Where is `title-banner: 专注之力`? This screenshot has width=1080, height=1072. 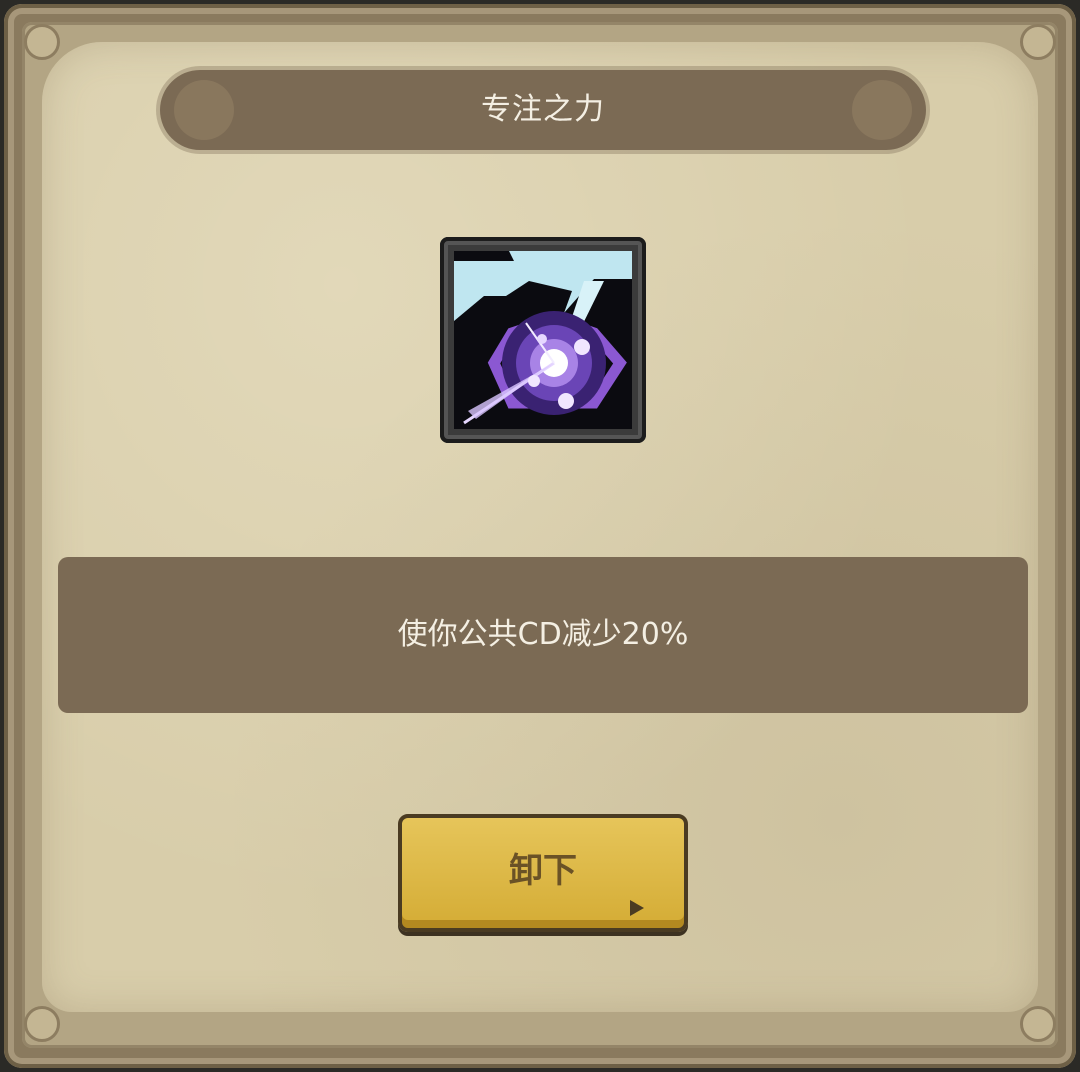
title-banner: 专注之力 is located at coordinates (543, 110).